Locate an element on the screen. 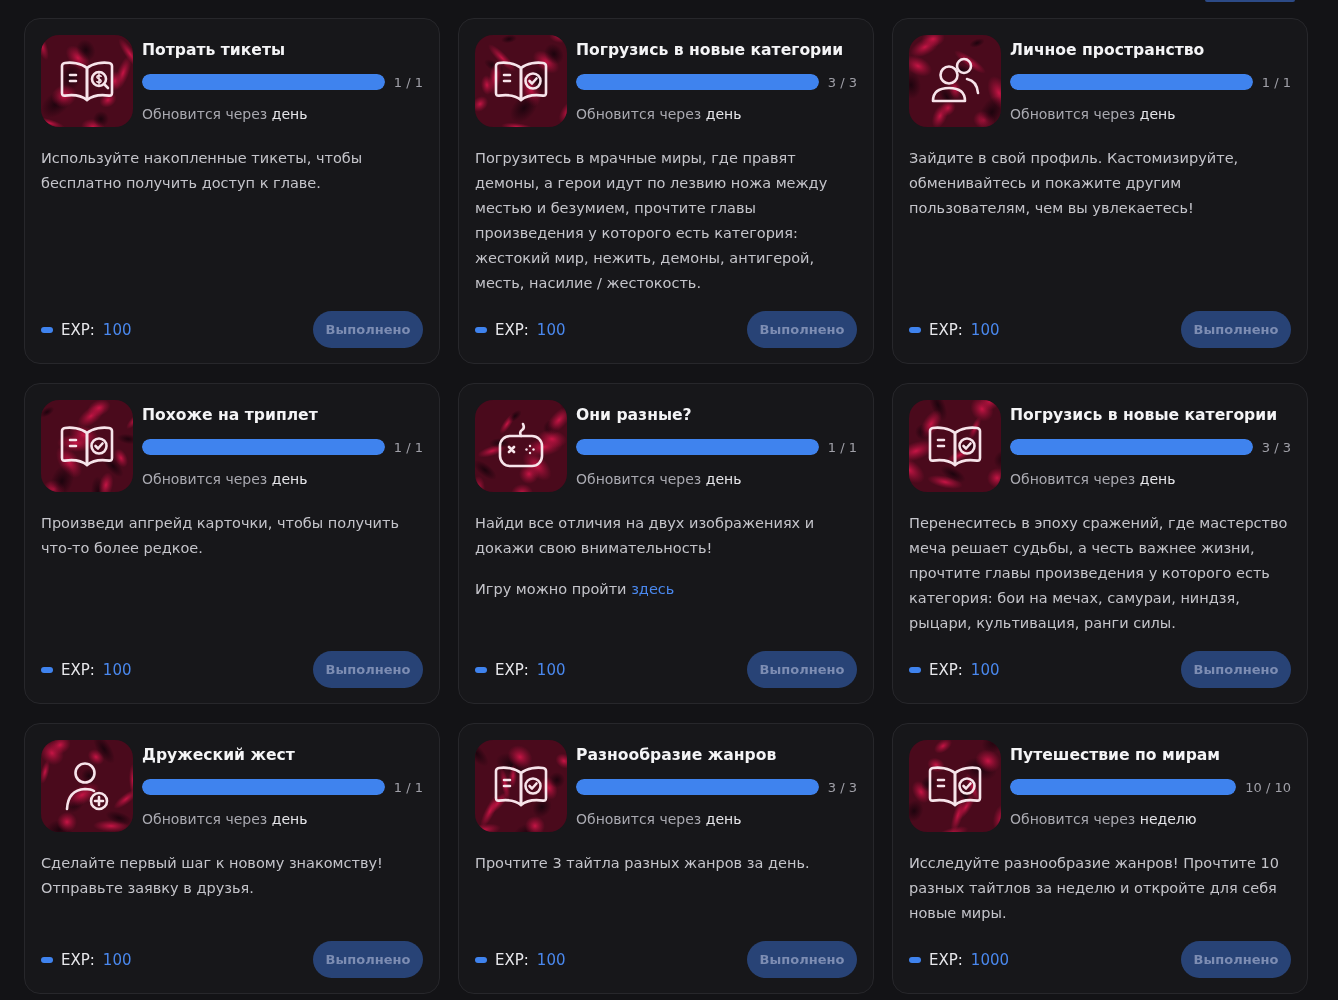 The width and height of the screenshot is (1338, 1000). game-screen-icon is located at coordinates (521, 446).